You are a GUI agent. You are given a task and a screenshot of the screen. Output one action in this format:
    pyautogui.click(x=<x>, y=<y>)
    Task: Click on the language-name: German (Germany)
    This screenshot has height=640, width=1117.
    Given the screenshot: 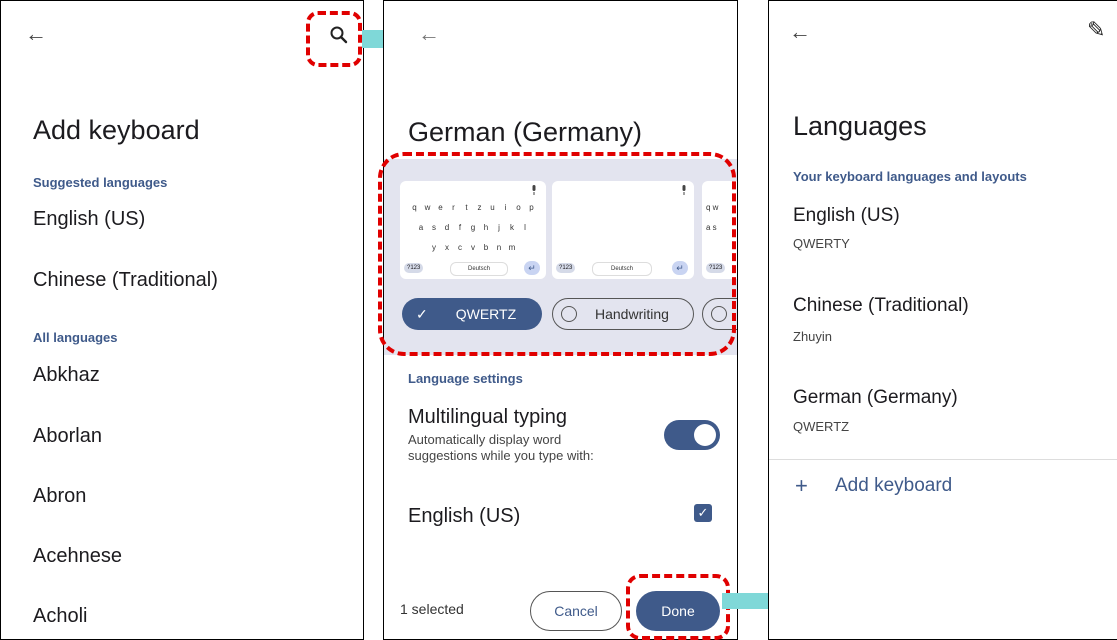 What is the action you would take?
    pyautogui.click(x=875, y=397)
    